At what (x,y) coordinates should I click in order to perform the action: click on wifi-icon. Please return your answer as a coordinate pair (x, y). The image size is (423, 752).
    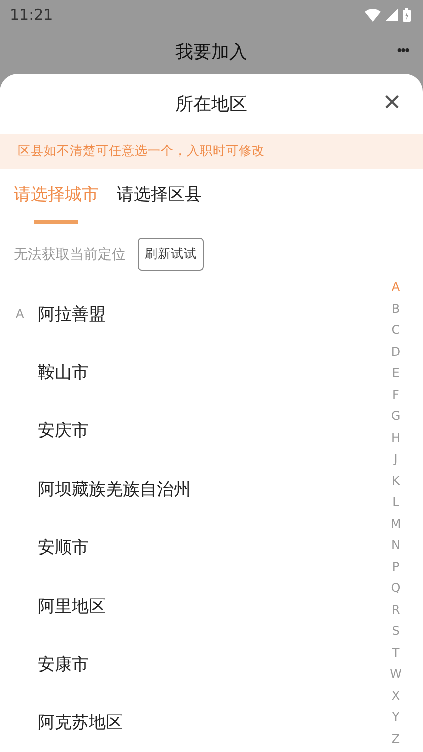
    Looking at the image, I should click on (373, 15).